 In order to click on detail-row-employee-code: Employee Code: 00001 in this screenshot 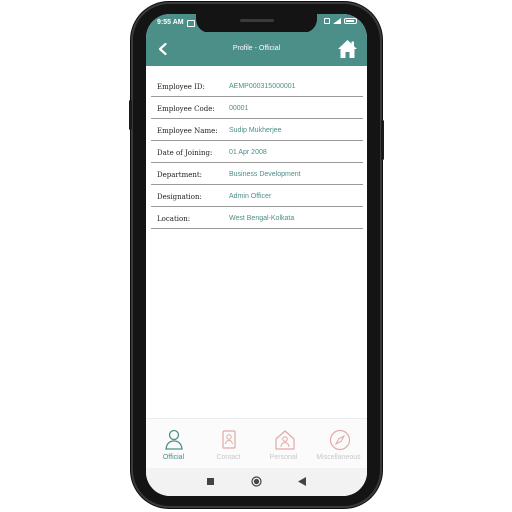, I will do `click(257, 108)`.